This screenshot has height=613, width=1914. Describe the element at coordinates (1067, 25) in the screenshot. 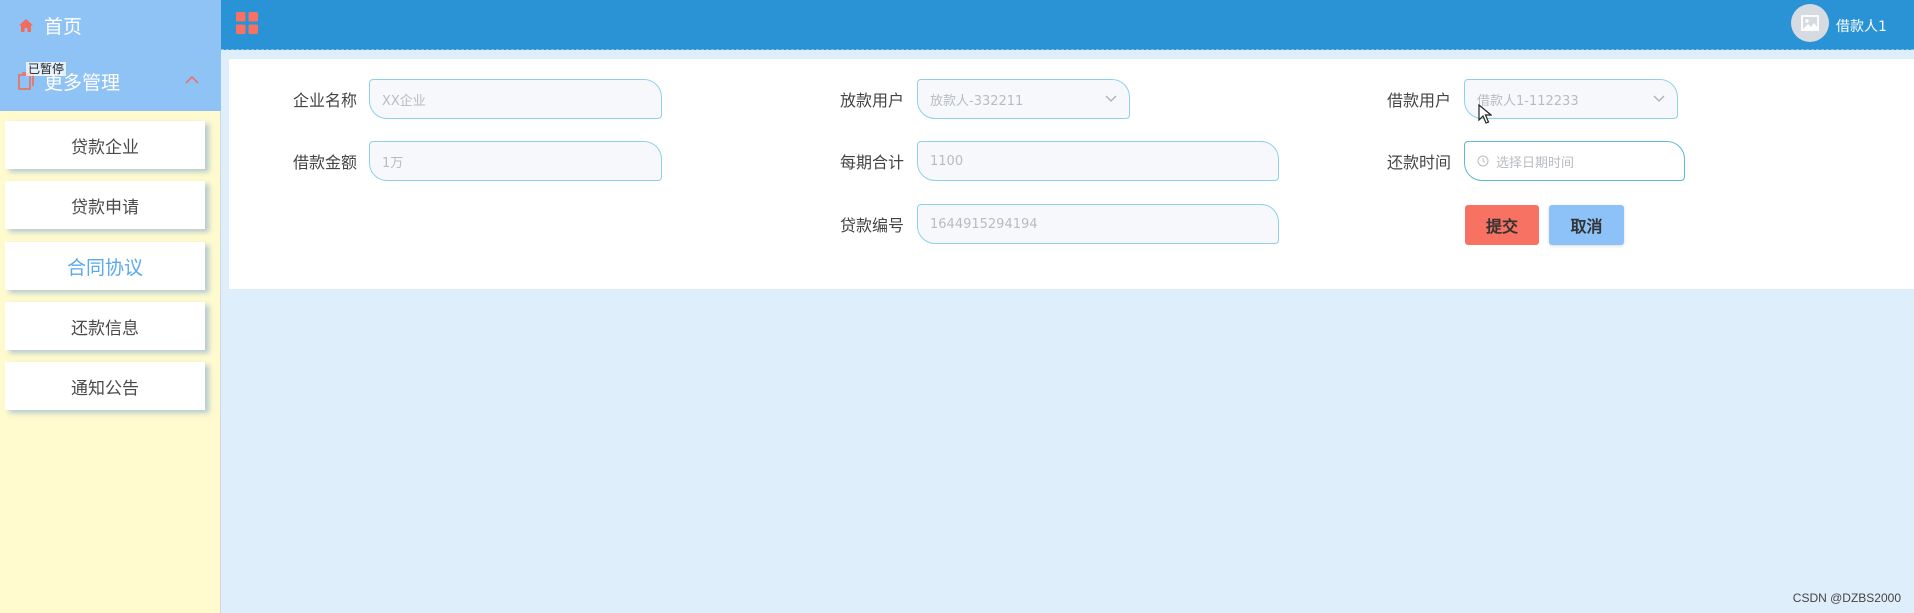

I see `top-header: 借款人1` at that location.